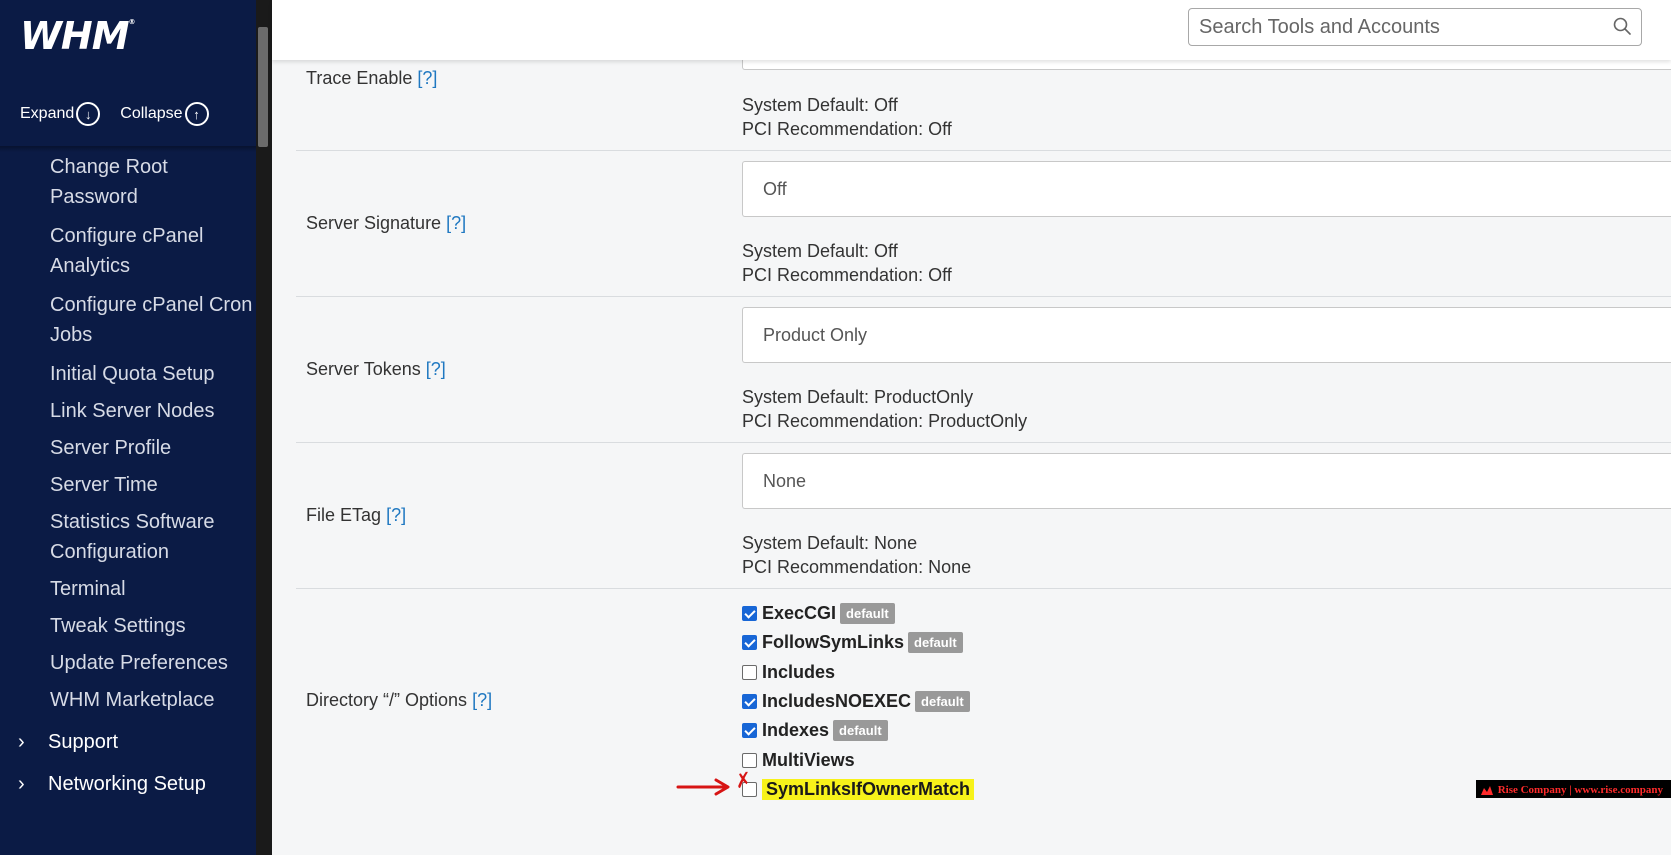 Image resolution: width=1671 pixels, height=855 pixels. Describe the element at coordinates (263, 87) in the screenshot. I see `sidebar-scroll-thumb` at that location.